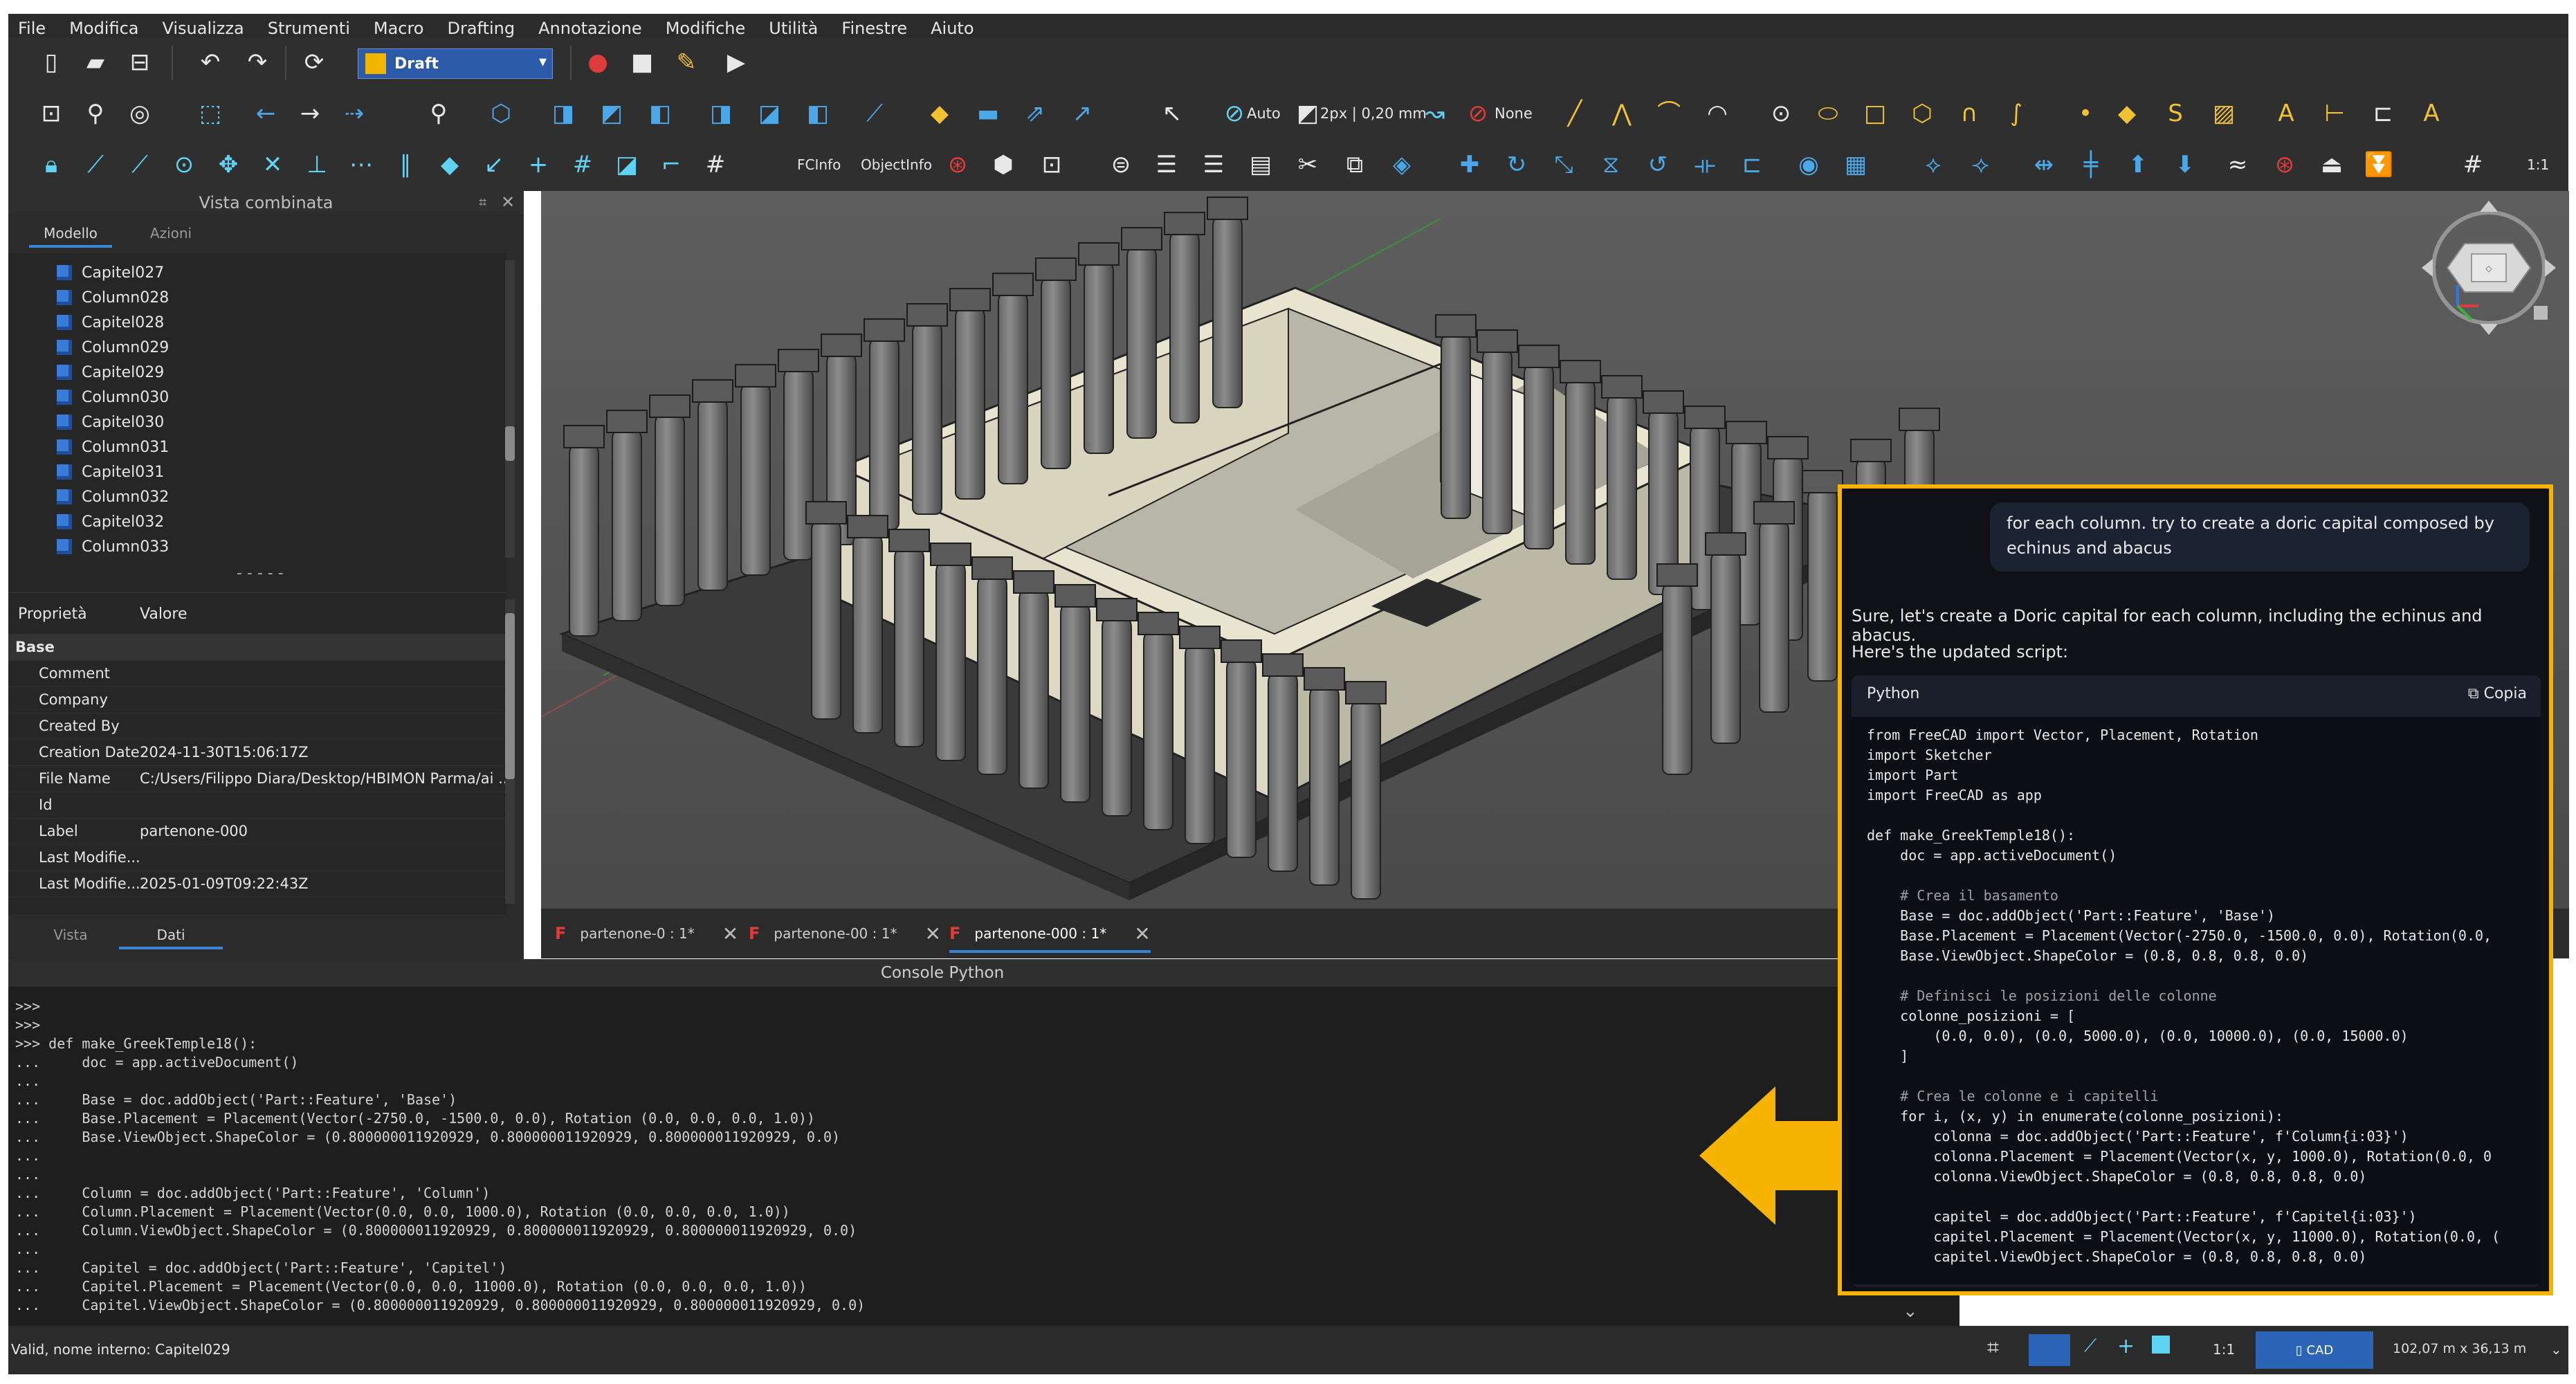 The width and height of the screenshot is (2576, 1384). I want to click on polygon-tool-icon: ⬡, so click(1922, 113).